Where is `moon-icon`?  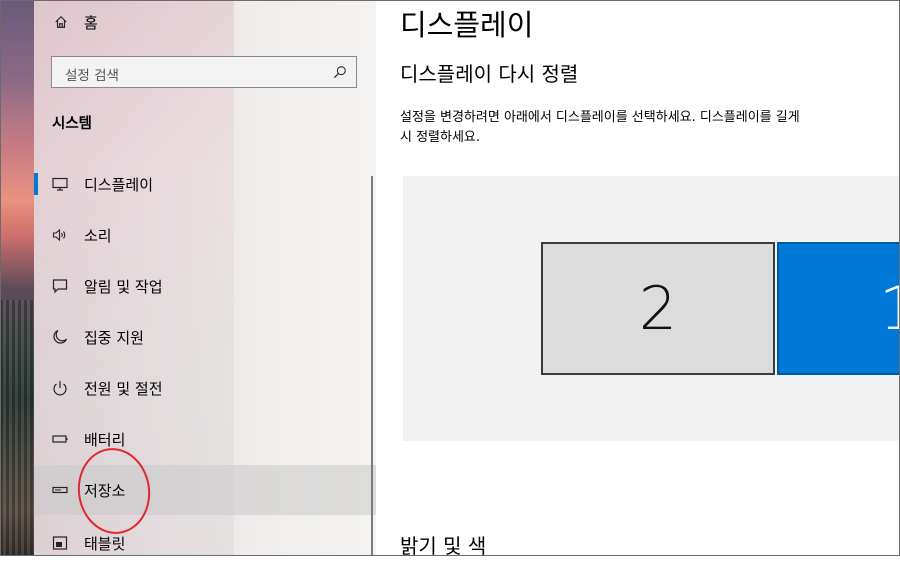
moon-icon is located at coordinates (60, 336).